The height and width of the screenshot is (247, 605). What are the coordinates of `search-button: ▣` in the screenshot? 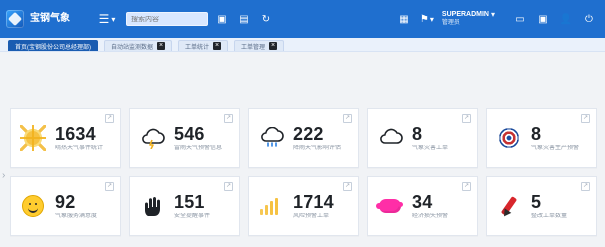 It's located at (222, 19).